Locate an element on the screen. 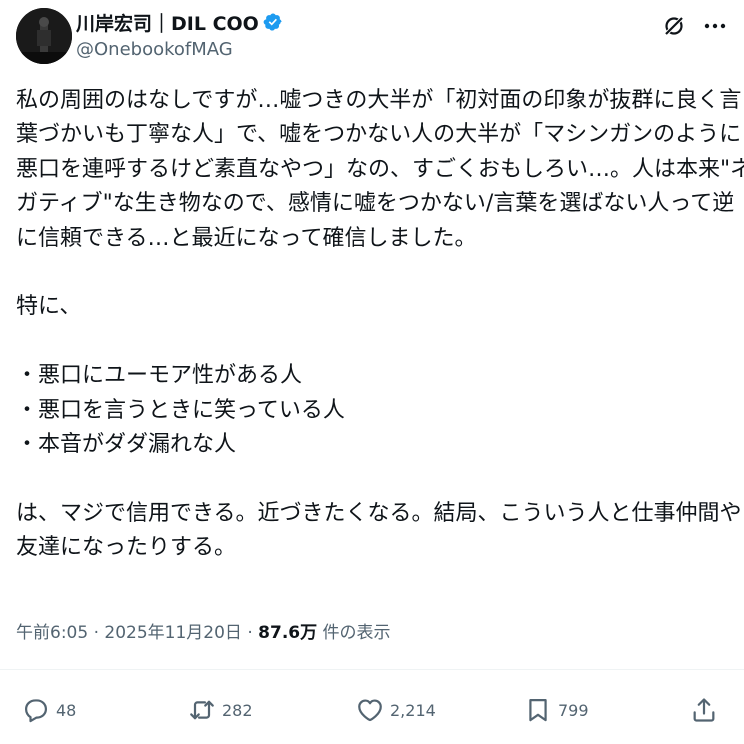  like-button: 2,214 is located at coordinates (396, 710).